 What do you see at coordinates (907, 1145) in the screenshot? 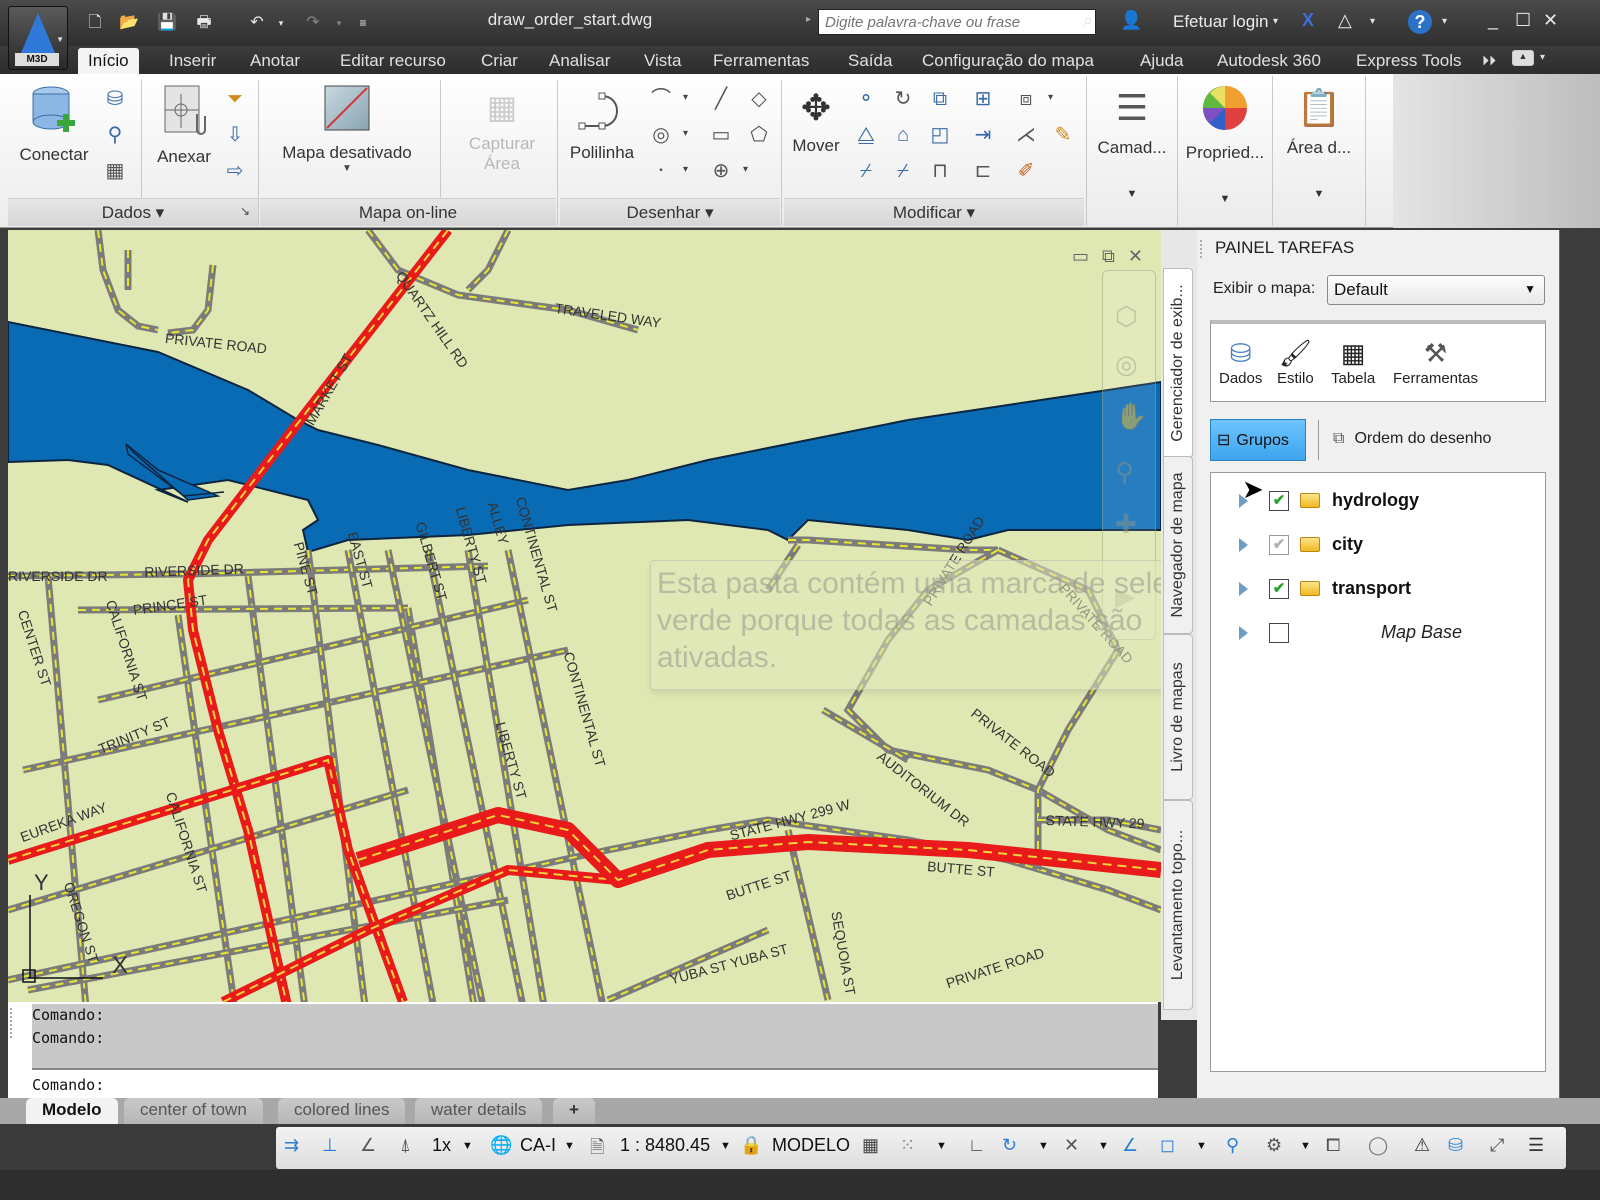
I see `snap-icon: ⁙` at bounding box center [907, 1145].